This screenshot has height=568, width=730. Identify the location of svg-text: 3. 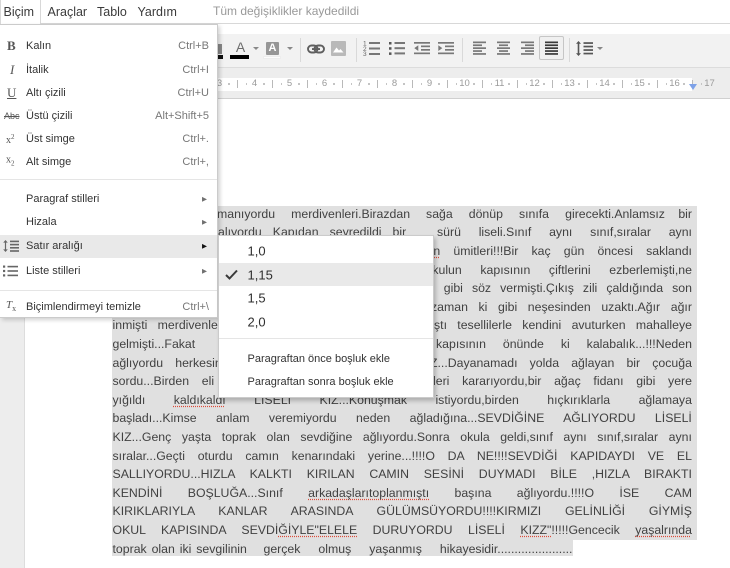
(365, 53).